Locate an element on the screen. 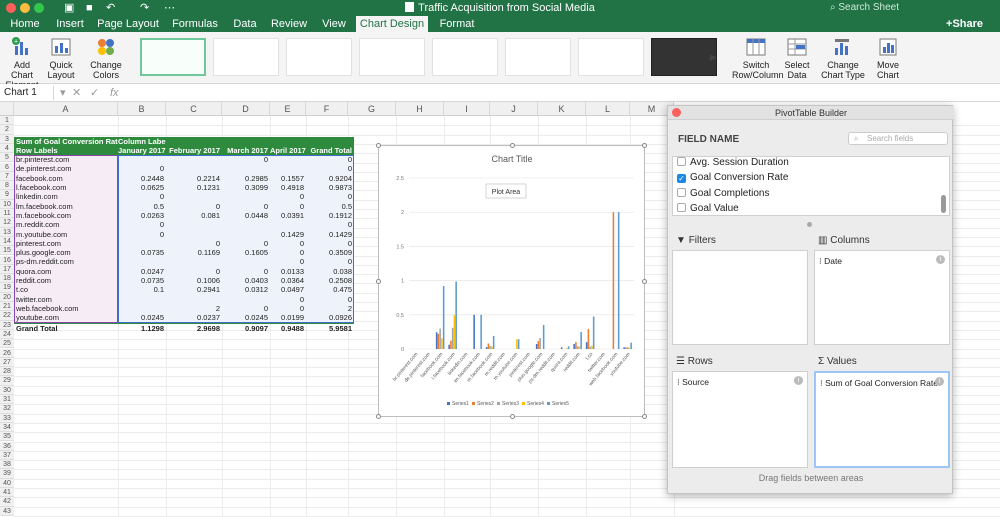 Image resolution: width=1000 pixels, height=517 pixels. table-cell: 0.9873 is located at coordinates (330, 188).